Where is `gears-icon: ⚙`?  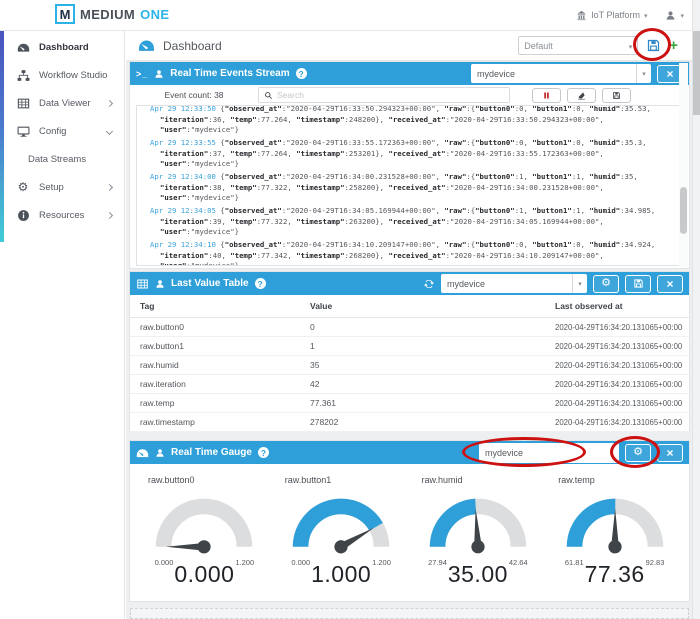
gears-icon: ⚙ is located at coordinates (23, 187).